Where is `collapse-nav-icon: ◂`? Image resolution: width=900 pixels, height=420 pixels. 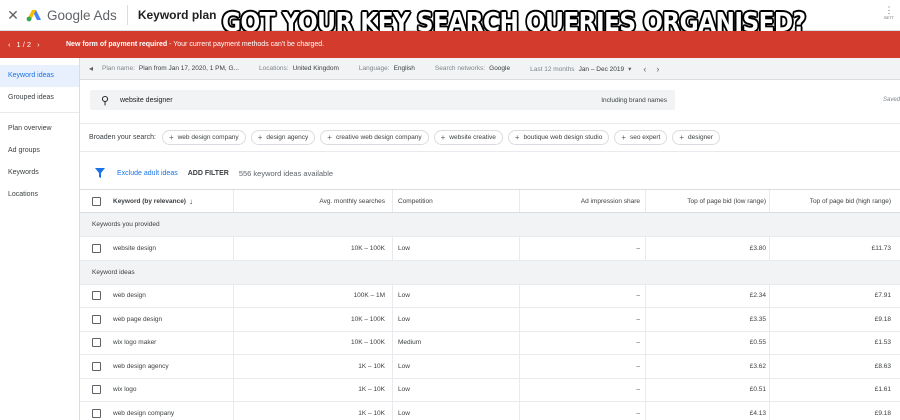 collapse-nav-icon: ◂ is located at coordinates (91, 68).